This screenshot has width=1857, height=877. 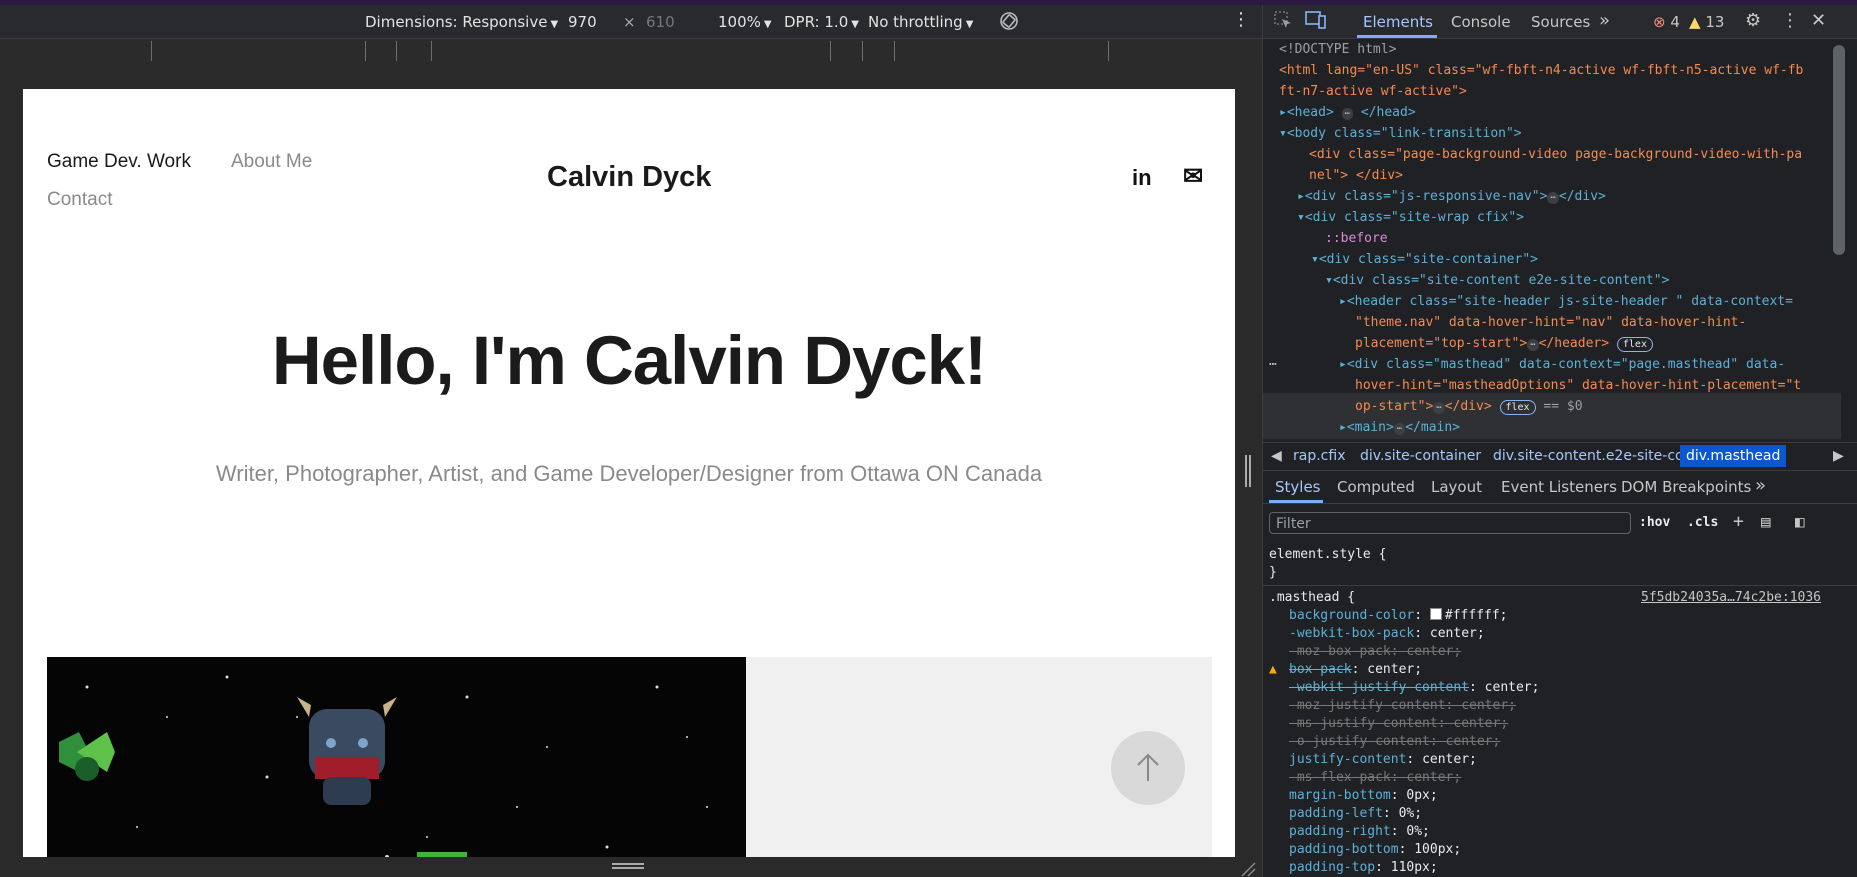 What do you see at coordinates (1504, 343) in the screenshot?
I see `dom-line: placement="top-start"> ⋯ </header> flex` at bounding box center [1504, 343].